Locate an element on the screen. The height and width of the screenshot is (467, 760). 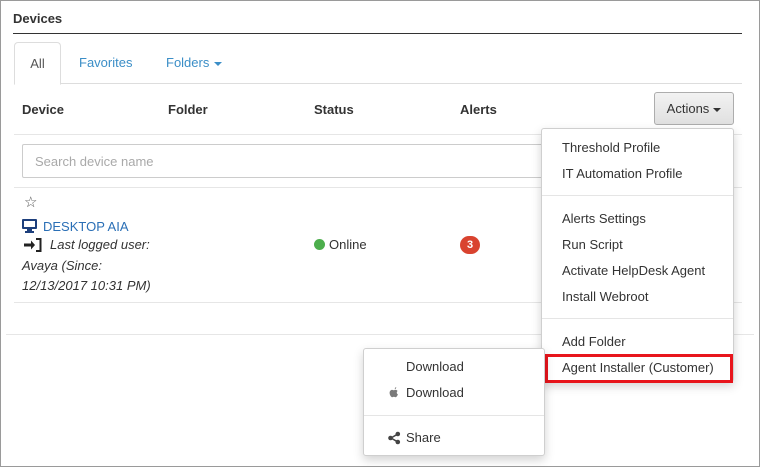
search-device-input is located at coordinates (287, 161).